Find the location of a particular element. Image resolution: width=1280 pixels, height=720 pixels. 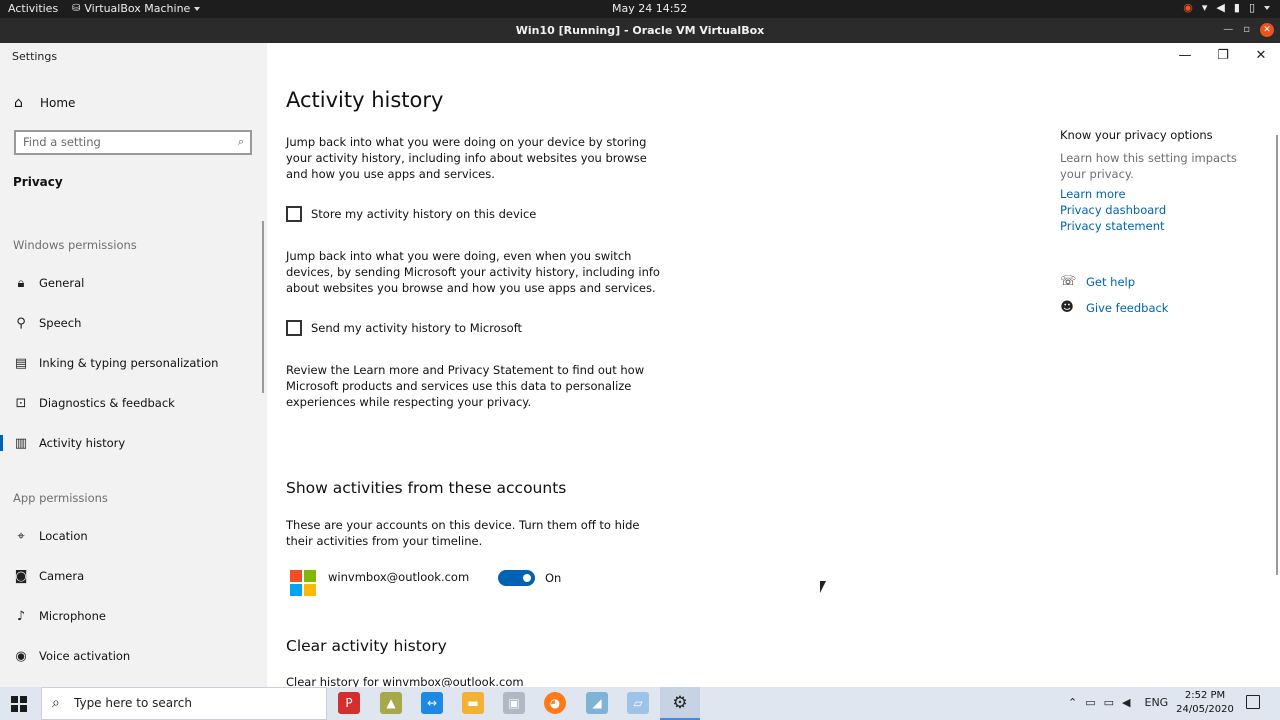

settings-taskbar-button: ⚙ is located at coordinates (680, 703).